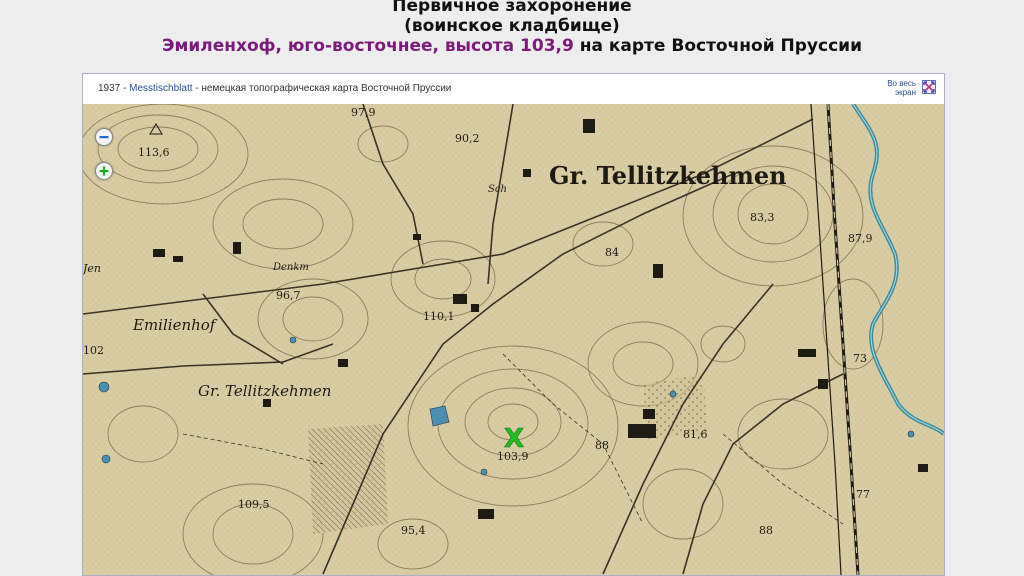  I want to click on elevation-109-5: 109,5, so click(254, 504).